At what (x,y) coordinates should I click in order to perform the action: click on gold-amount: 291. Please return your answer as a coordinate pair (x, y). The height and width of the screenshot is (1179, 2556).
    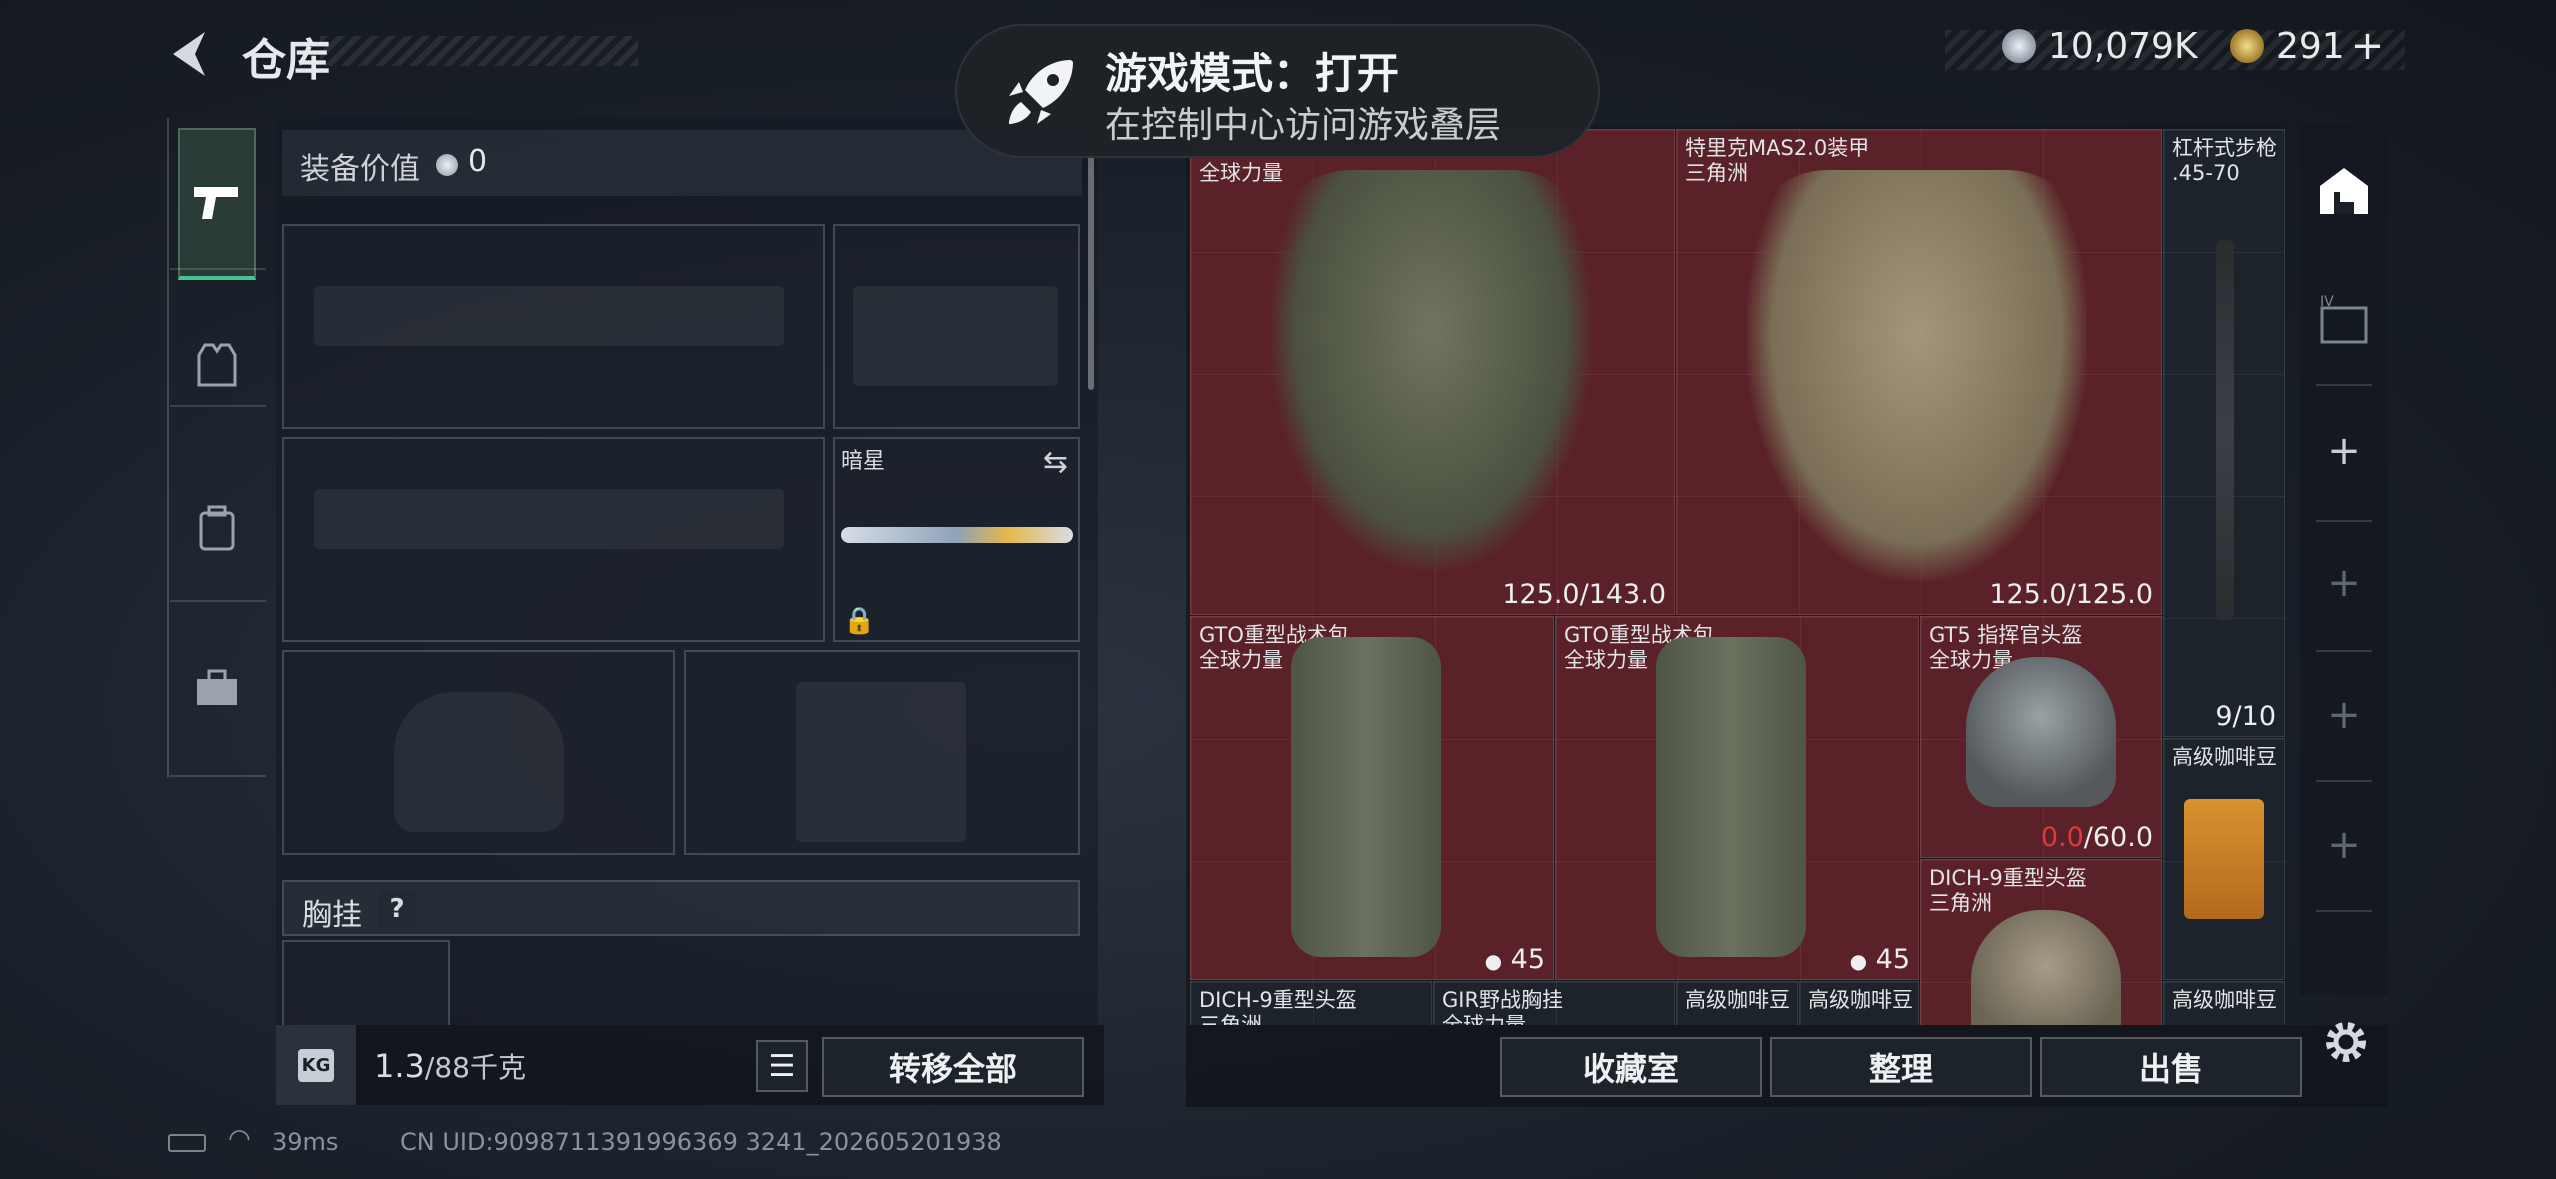
    Looking at the image, I should click on (2310, 46).